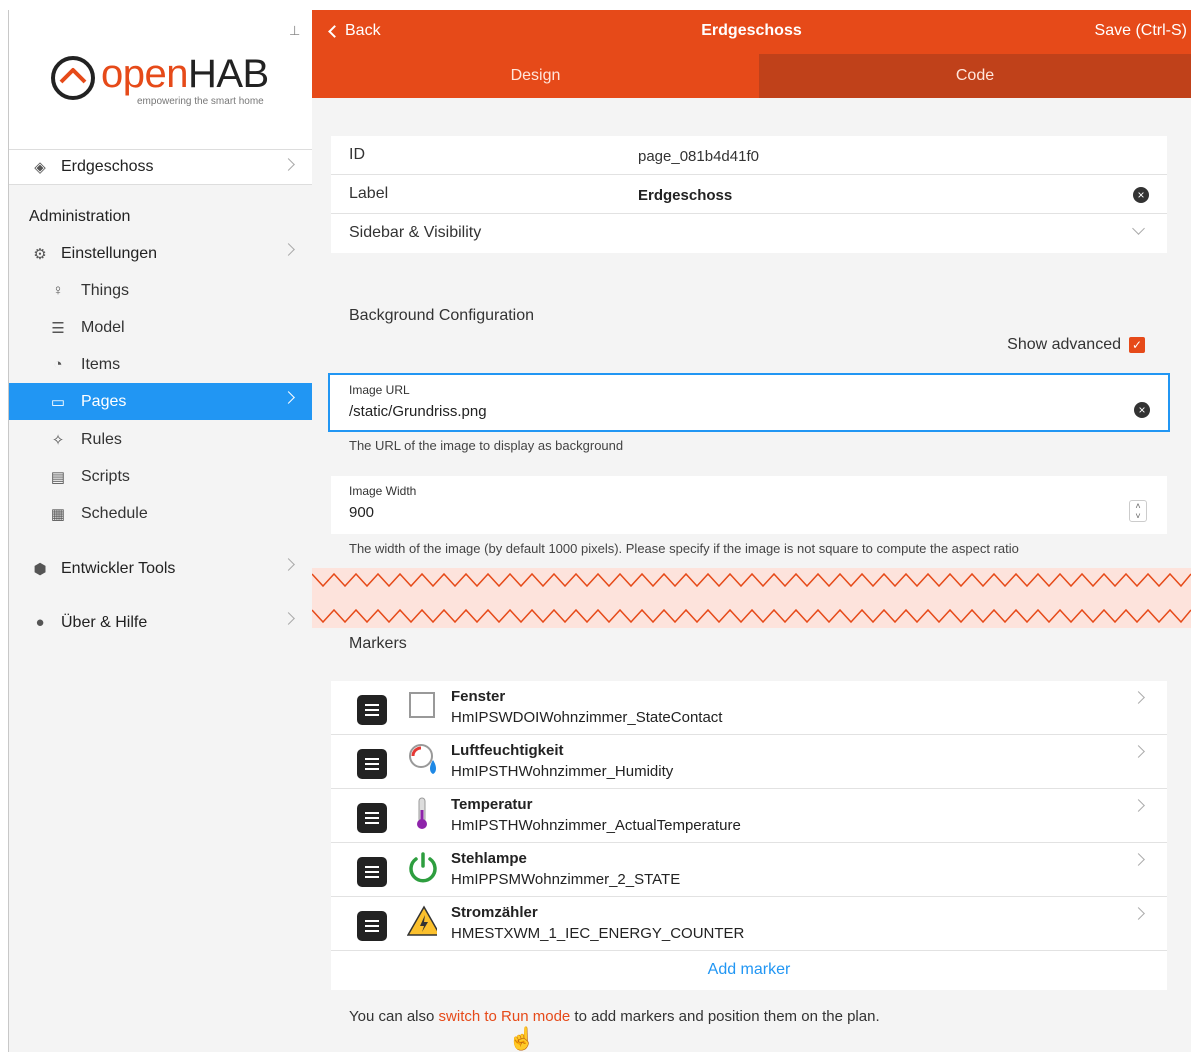 Image resolution: width=1191 pixels, height=1052 pixels. I want to click on label-row: Label Erdgeschoss ×, so click(749, 194).